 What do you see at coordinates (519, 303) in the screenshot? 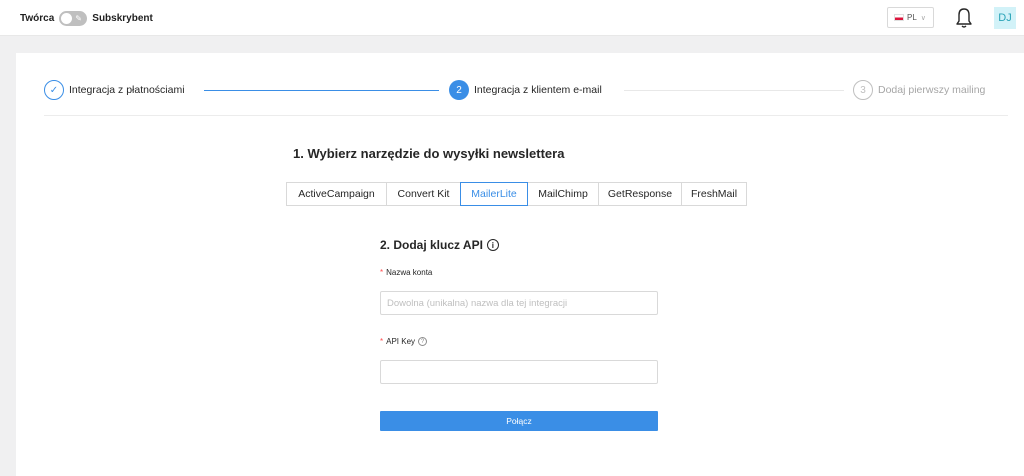
I see `account-name-input` at bounding box center [519, 303].